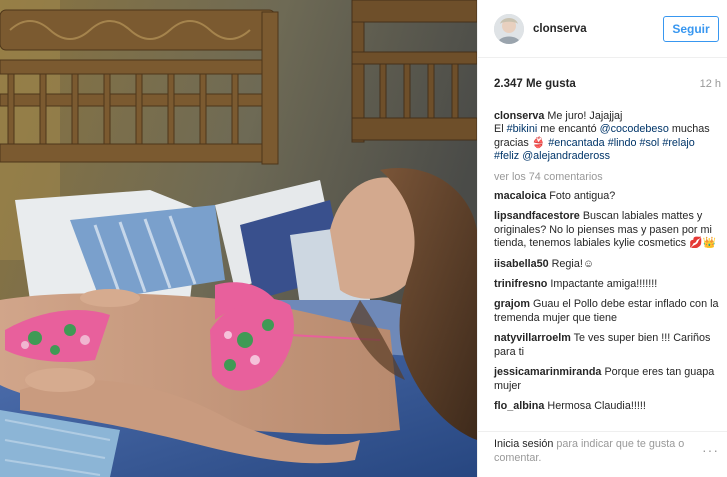 This screenshot has height=477, width=727. Describe the element at coordinates (602, 84) in the screenshot. I see `likes-row: 2.347 Me gusta 12 h` at that location.